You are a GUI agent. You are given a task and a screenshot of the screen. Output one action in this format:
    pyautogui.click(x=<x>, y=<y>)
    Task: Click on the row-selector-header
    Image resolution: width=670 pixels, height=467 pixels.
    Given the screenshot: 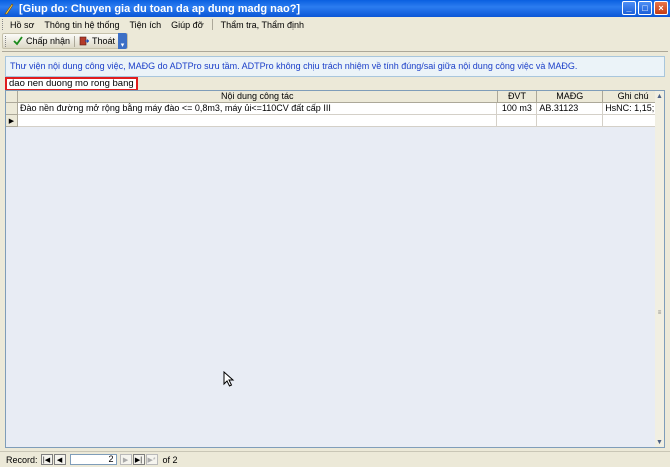 What is the action you would take?
    pyautogui.click(x=12, y=97)
    